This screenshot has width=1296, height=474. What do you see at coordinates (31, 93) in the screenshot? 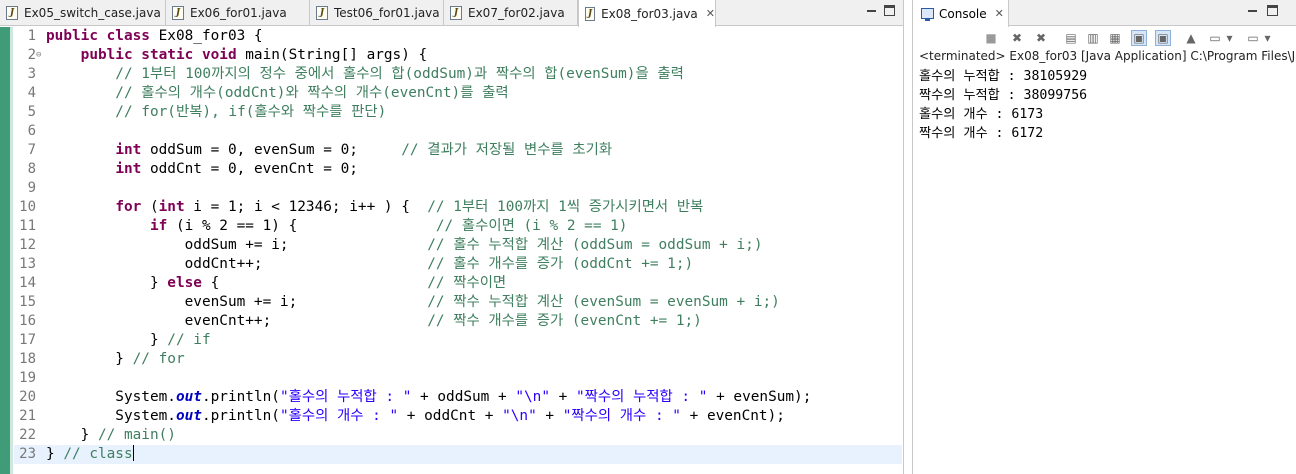
I see `line-number: 4` at bounding box center [31, 93].